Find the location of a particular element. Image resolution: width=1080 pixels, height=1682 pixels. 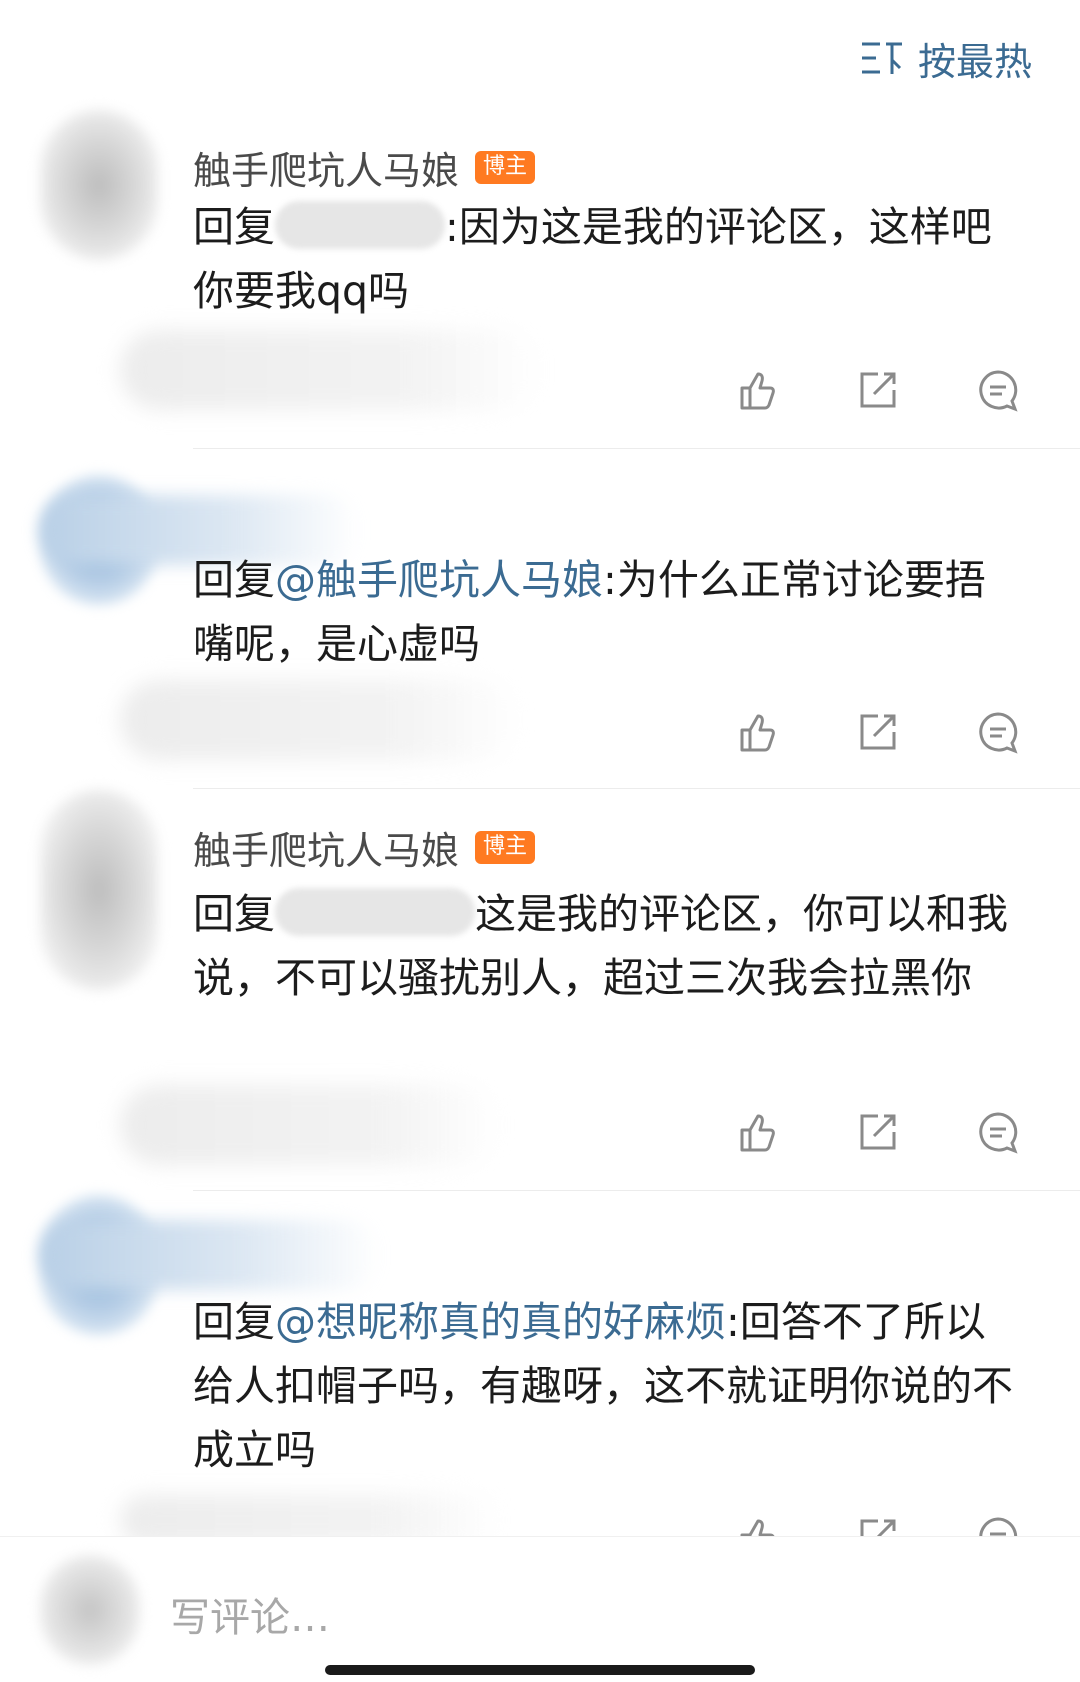

comment-text: 回复@触手爬坑人马娘:为什么正常讨论要捂嘴呢，是心虚吗 is located at coordinates (608, 612).